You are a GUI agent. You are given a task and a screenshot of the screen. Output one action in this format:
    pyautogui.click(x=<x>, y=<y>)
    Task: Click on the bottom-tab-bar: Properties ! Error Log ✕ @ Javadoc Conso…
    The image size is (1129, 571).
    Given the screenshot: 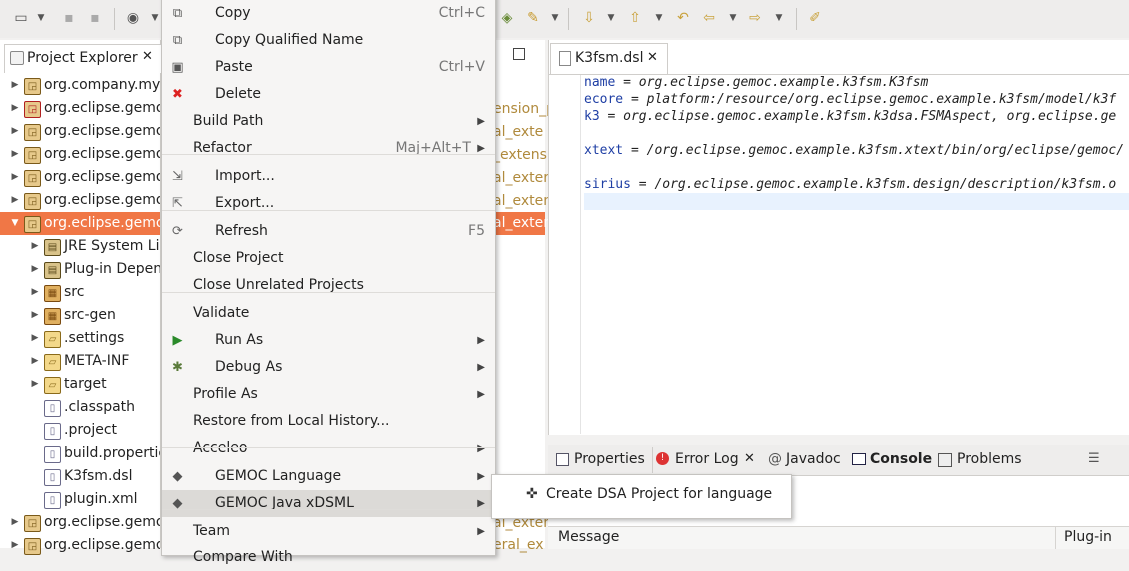 What is the action you would take?
    pyautogui.click(x=838, y=460)
    